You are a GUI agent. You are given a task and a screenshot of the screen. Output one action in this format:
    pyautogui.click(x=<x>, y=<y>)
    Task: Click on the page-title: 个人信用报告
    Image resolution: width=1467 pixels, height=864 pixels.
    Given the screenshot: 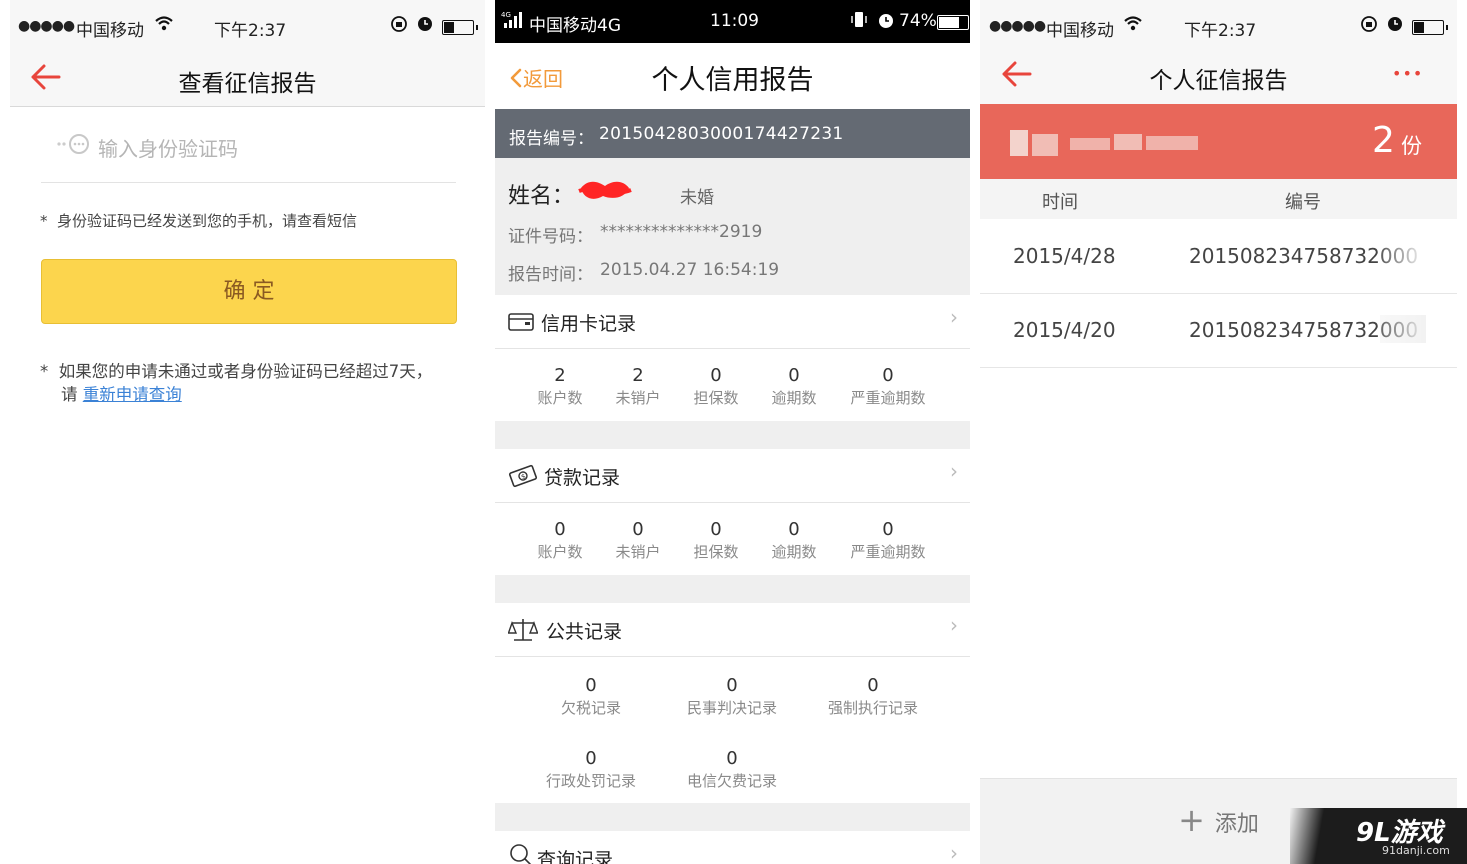 What is the action you would take?
    pyautogui.click(x=732, y=80)
    